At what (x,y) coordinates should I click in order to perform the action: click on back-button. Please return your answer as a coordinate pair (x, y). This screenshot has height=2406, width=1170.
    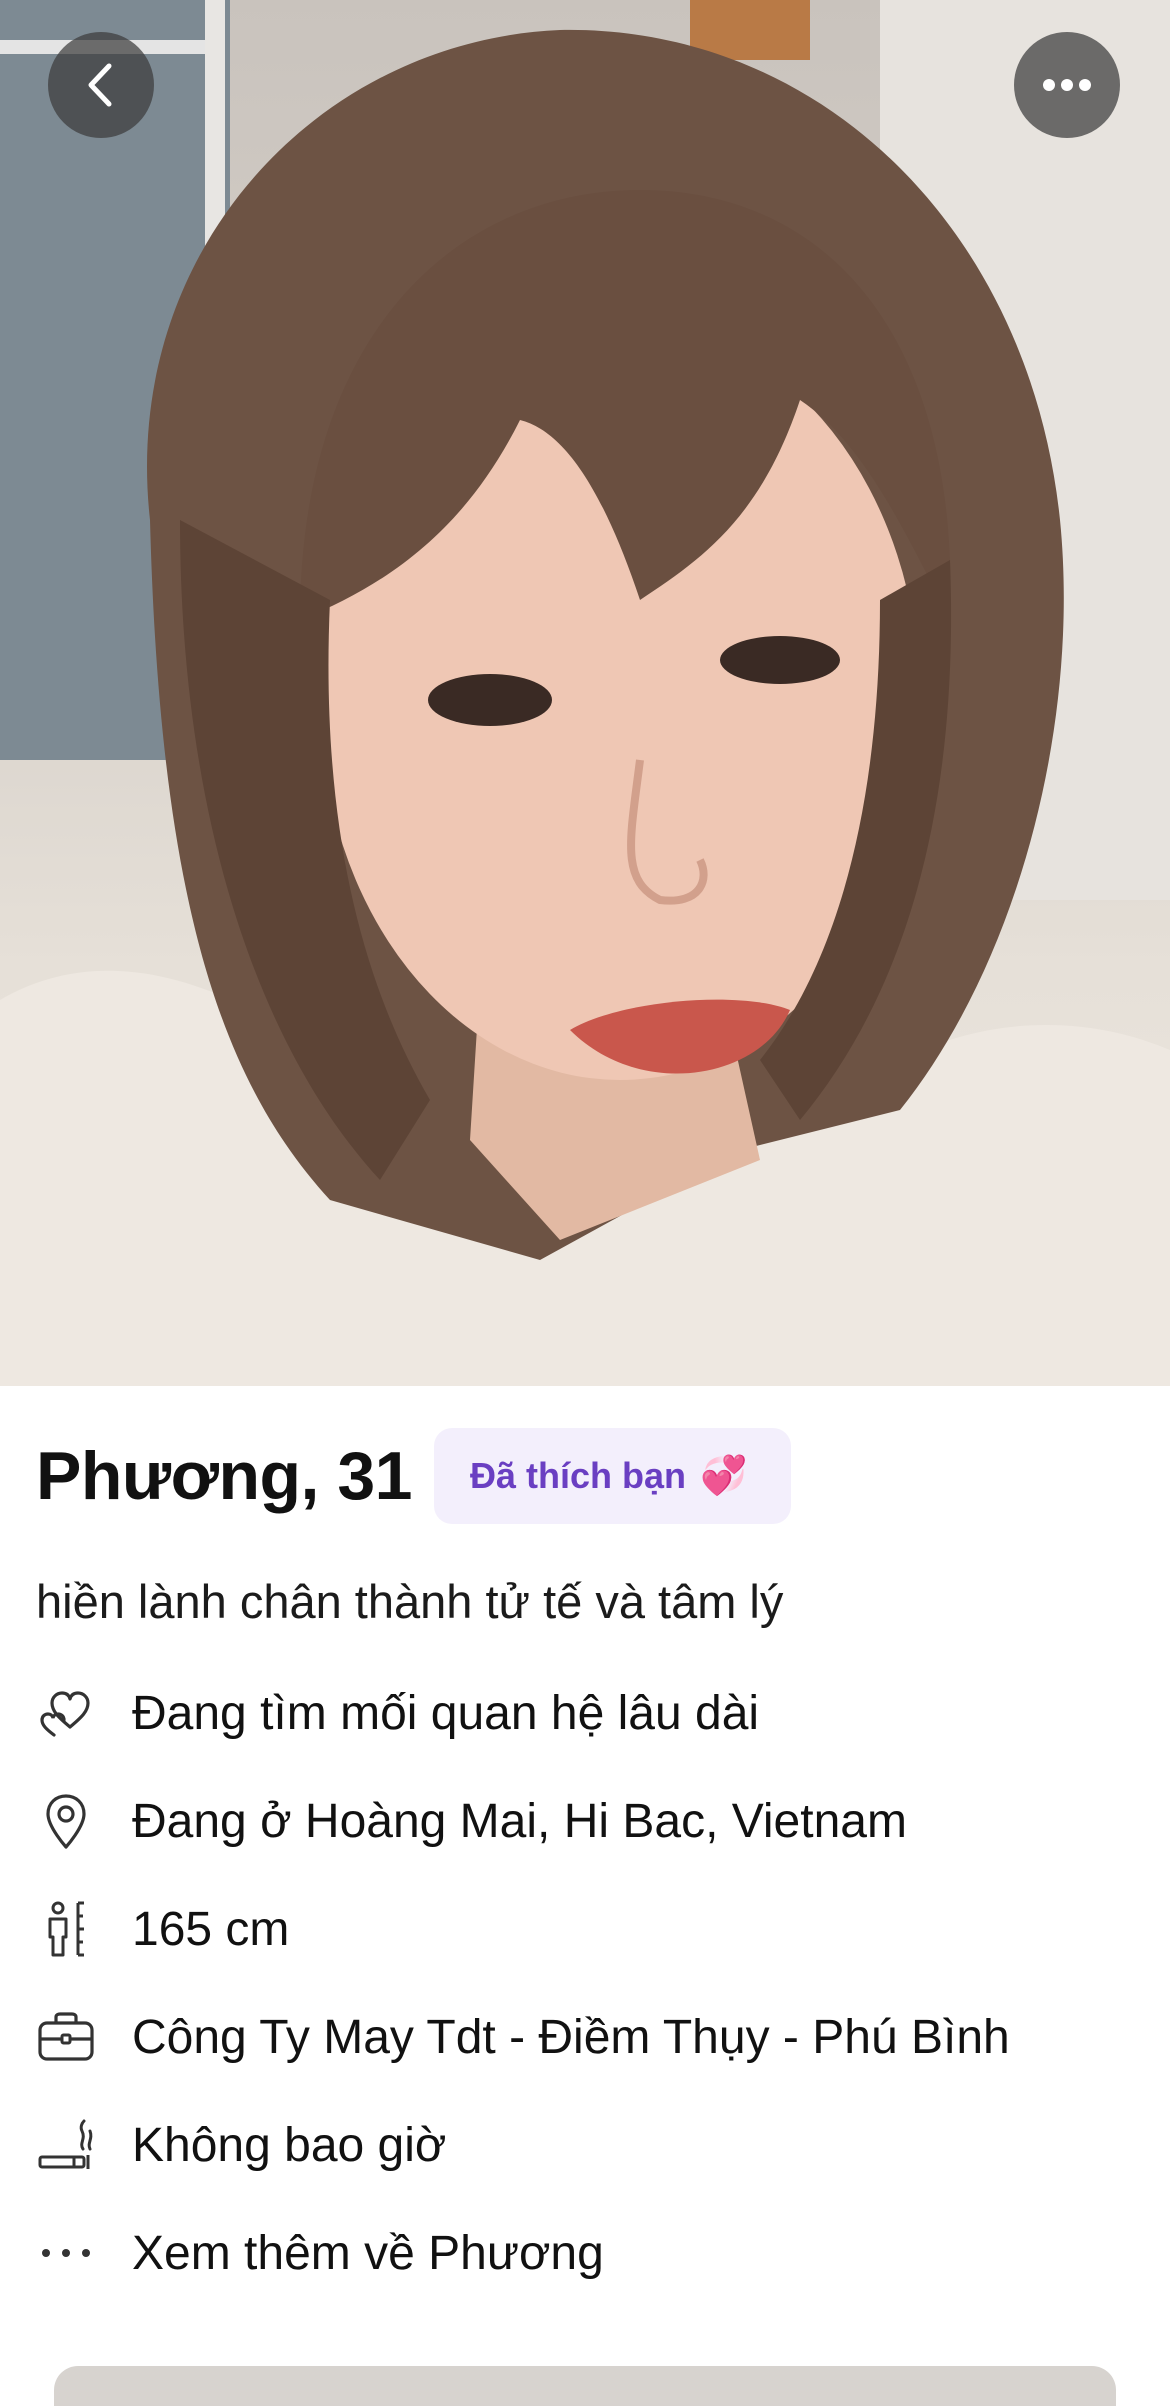
    Looking at the image, I should click on (101, 85).